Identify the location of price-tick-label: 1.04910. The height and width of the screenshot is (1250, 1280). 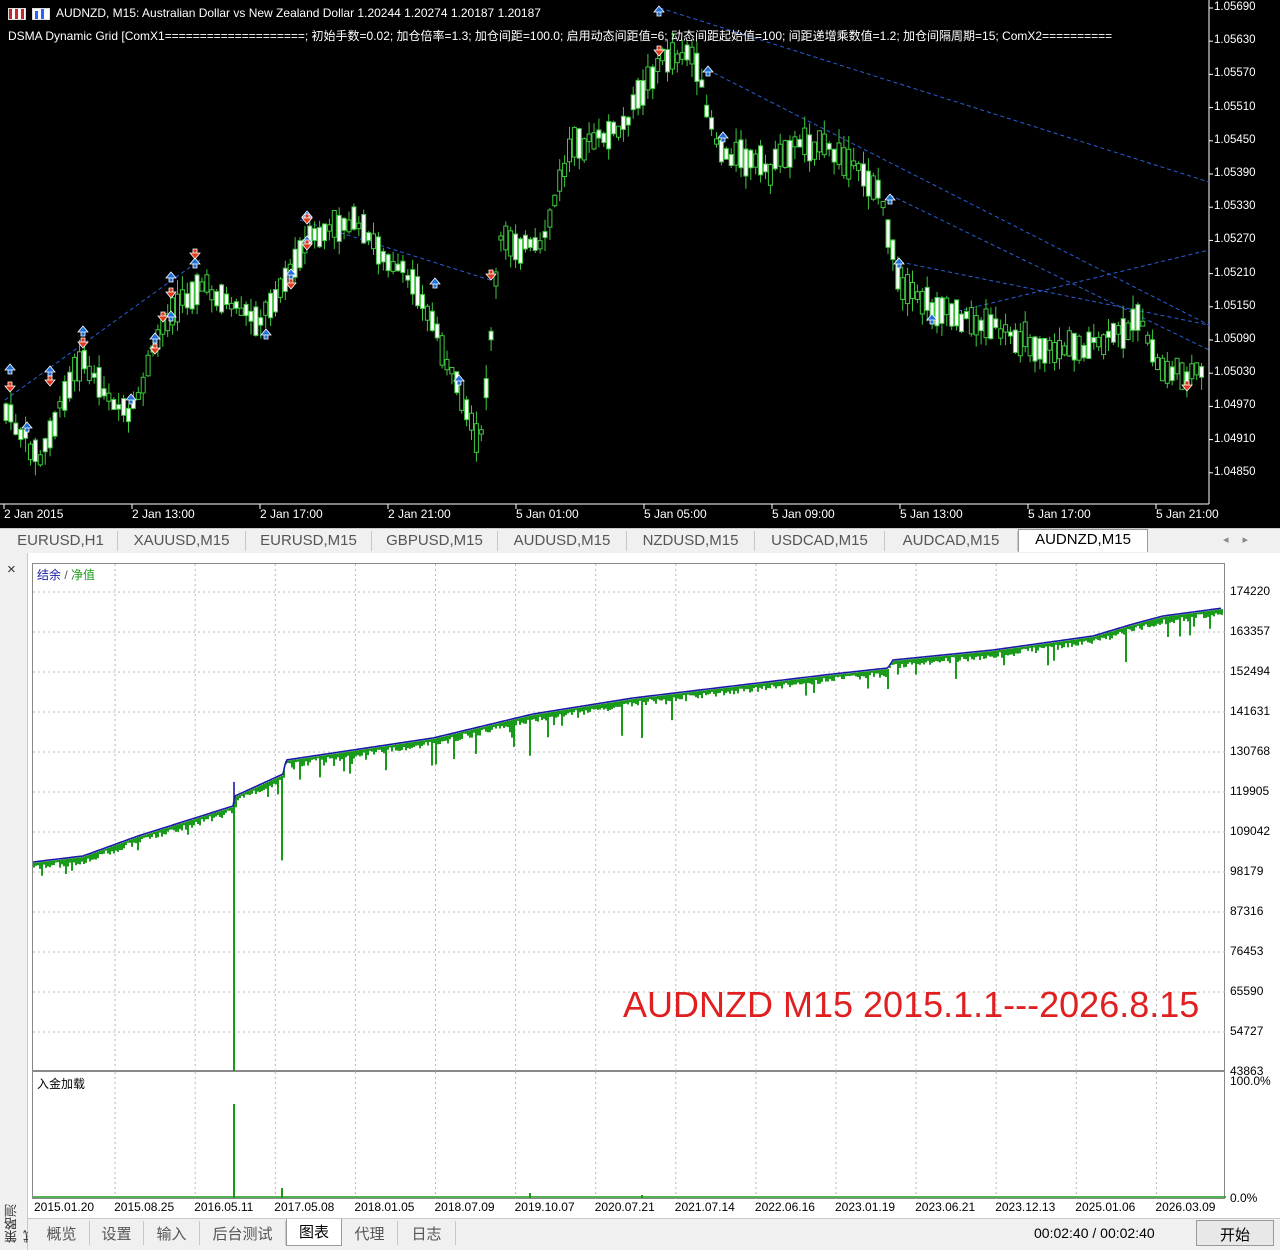
(1235, 438).